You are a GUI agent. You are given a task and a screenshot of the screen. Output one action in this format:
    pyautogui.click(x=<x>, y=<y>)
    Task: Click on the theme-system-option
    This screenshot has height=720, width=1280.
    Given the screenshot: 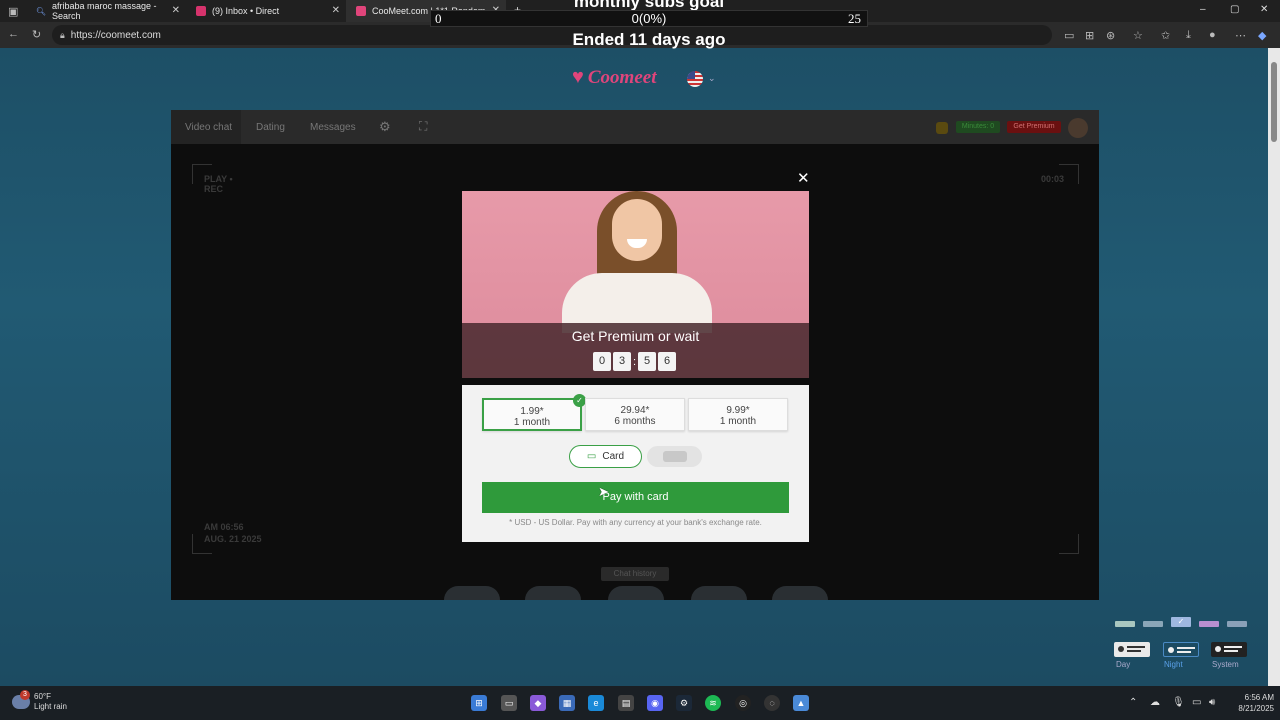 What is the action you would take?
    pyautogui.click(x=1229, y=649)
    